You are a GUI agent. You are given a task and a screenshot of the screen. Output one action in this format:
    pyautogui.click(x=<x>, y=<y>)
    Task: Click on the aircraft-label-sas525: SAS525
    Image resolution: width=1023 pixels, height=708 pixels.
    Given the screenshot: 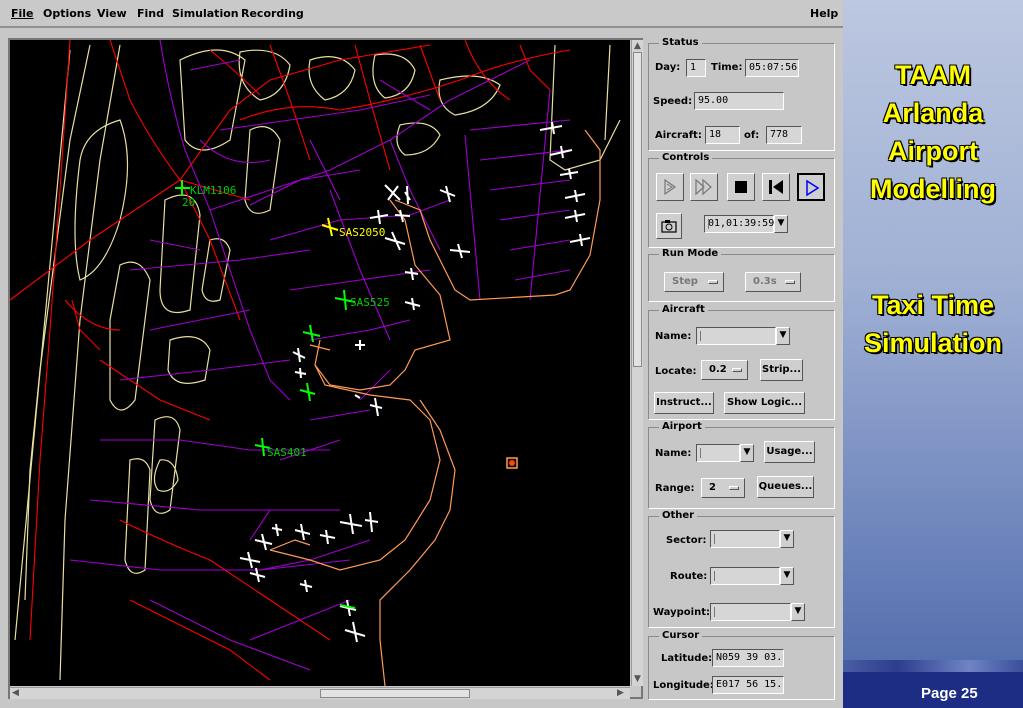 What is the action you would take?
    pyautogui.click(x=370, y=302)
    